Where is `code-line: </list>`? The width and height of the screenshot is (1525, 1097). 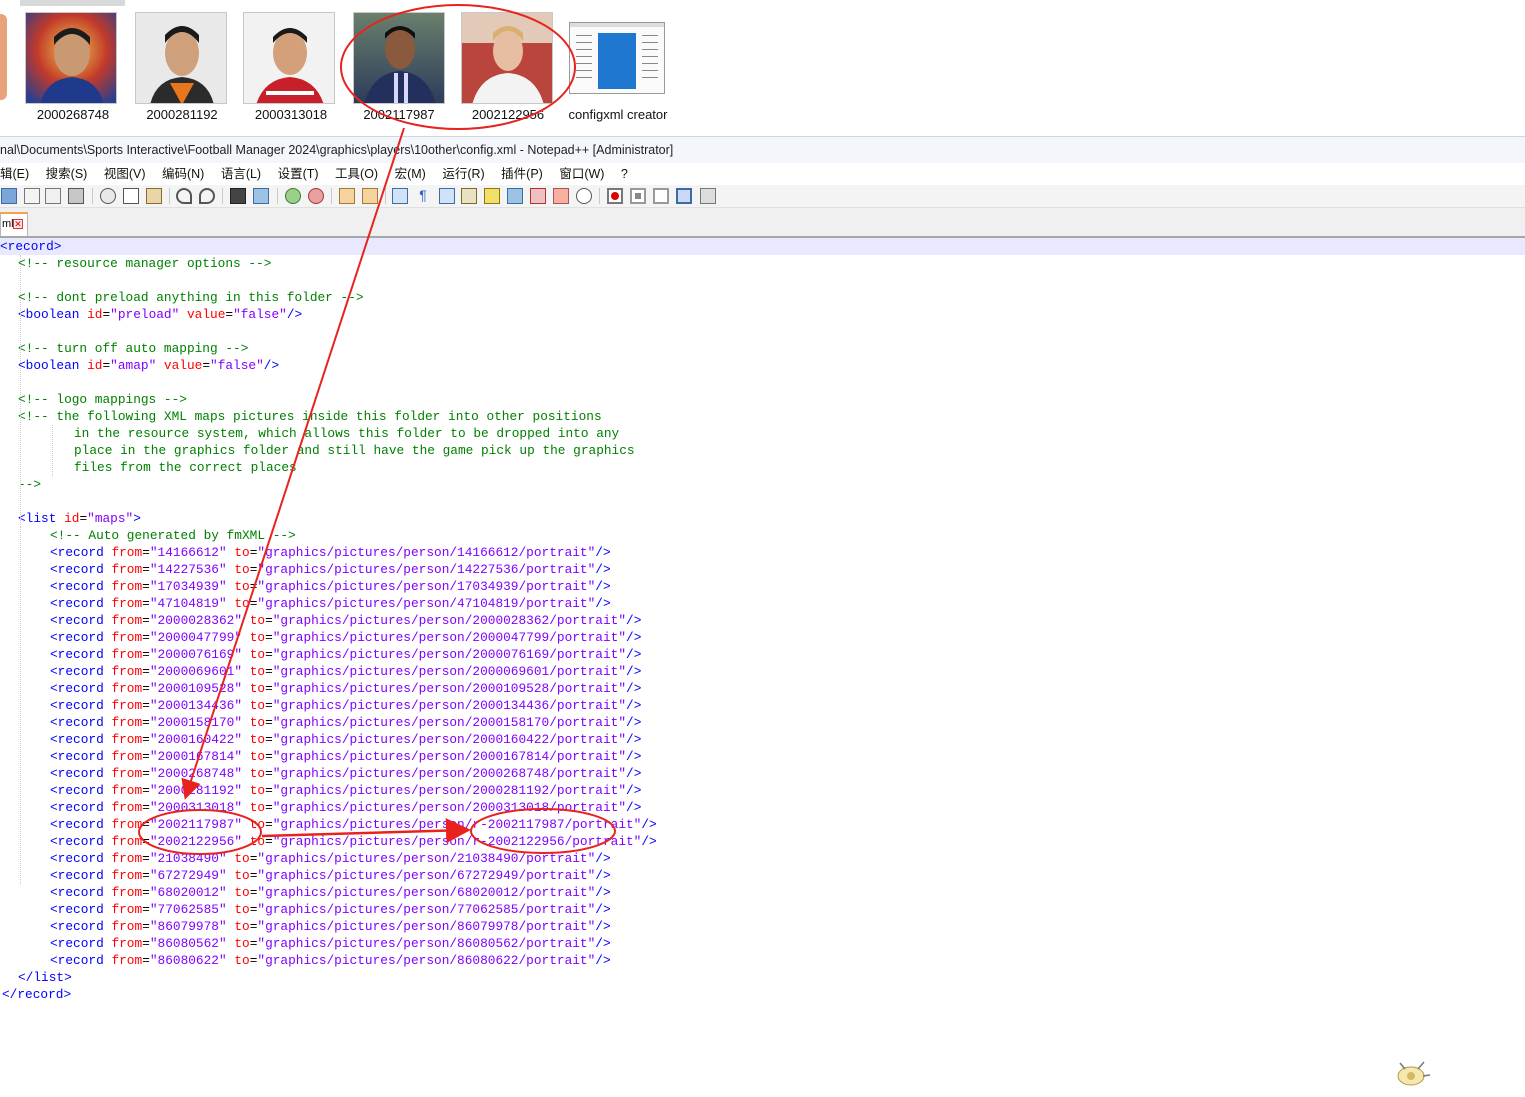
code-line: </list> is located at coordinates (762, 977).